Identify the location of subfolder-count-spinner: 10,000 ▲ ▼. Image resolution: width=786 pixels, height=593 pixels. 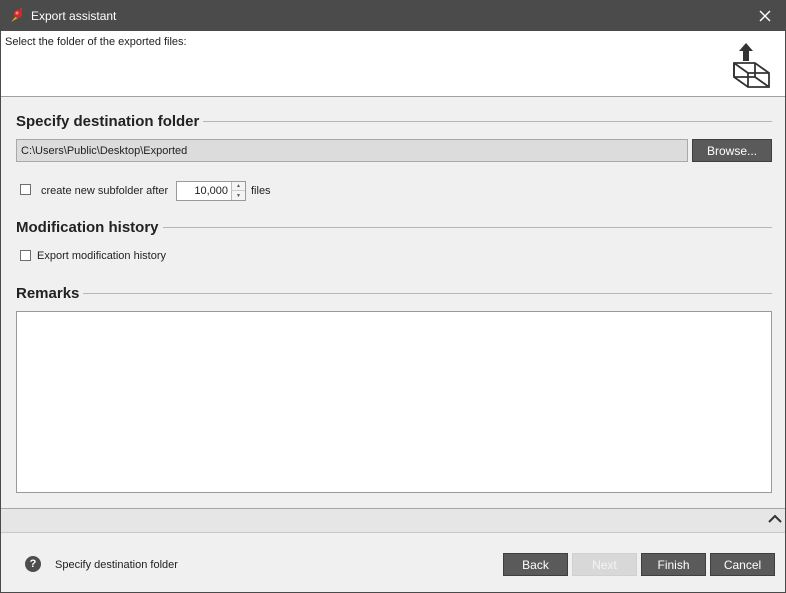
(211, 191).